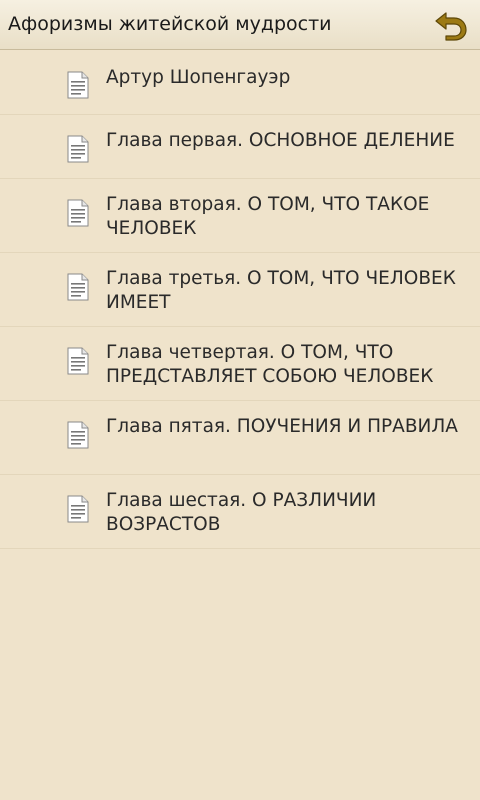  I want to click on chapter-title: Глава вторая. О ТОМ, ЧТО ТАКОЕ ЧЕЛОВЕК, so click(268, 216).